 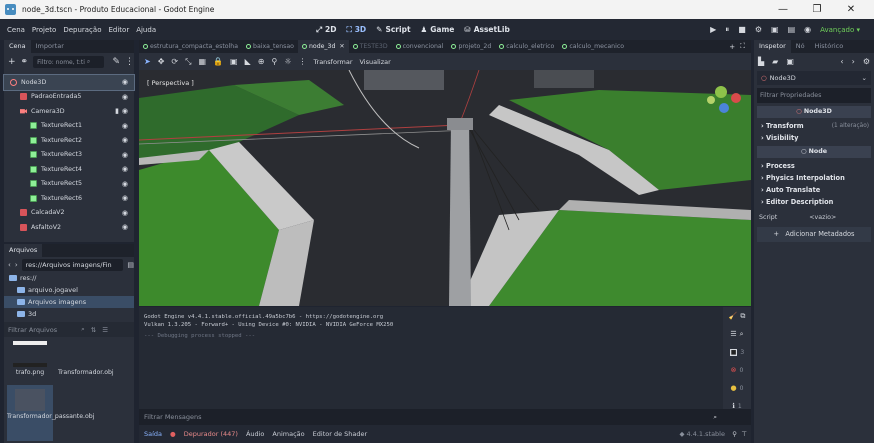 What do you see at coordinates (775, 61) in the screenshot?
I see `open-folder-icon: ▰` at bounding box center [775, 61].